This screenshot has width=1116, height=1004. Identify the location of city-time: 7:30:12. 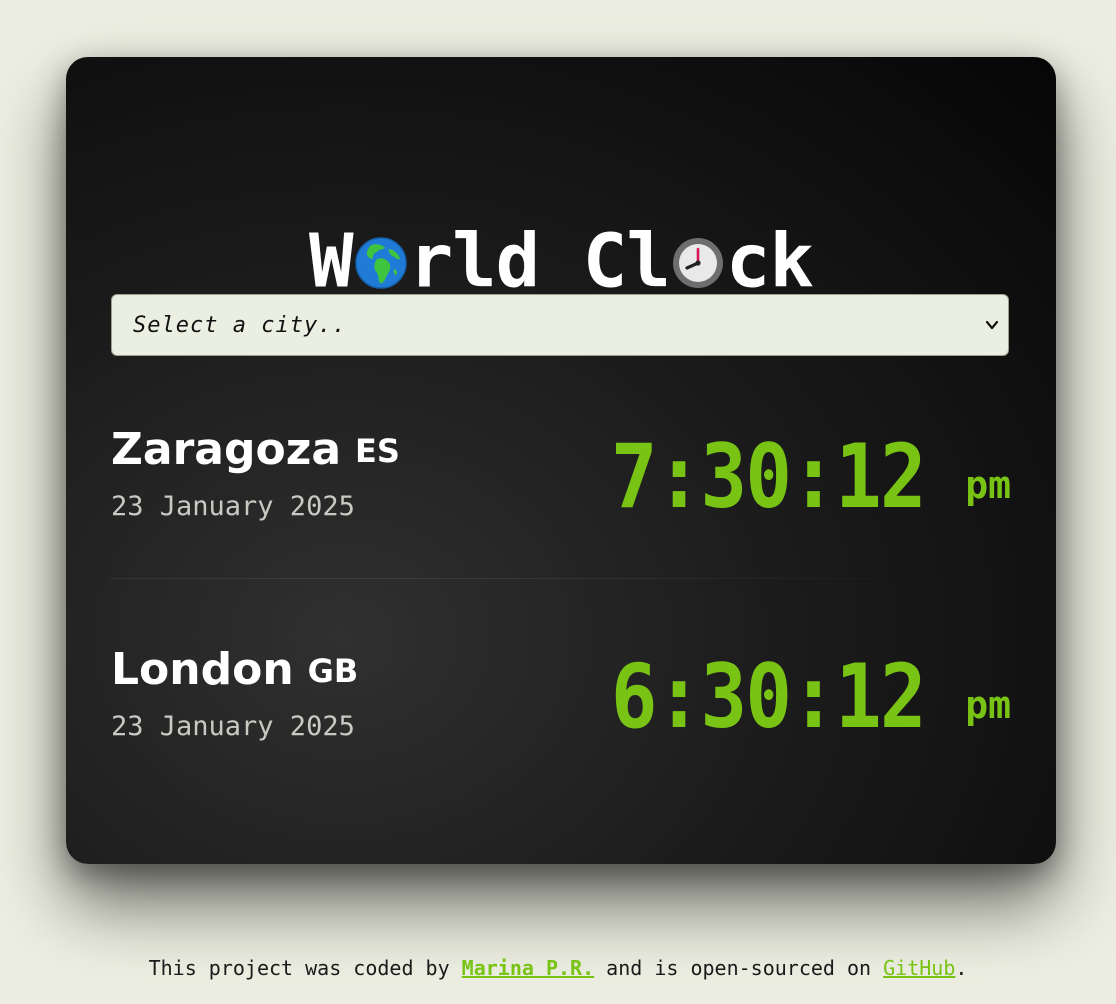
(768, 476).